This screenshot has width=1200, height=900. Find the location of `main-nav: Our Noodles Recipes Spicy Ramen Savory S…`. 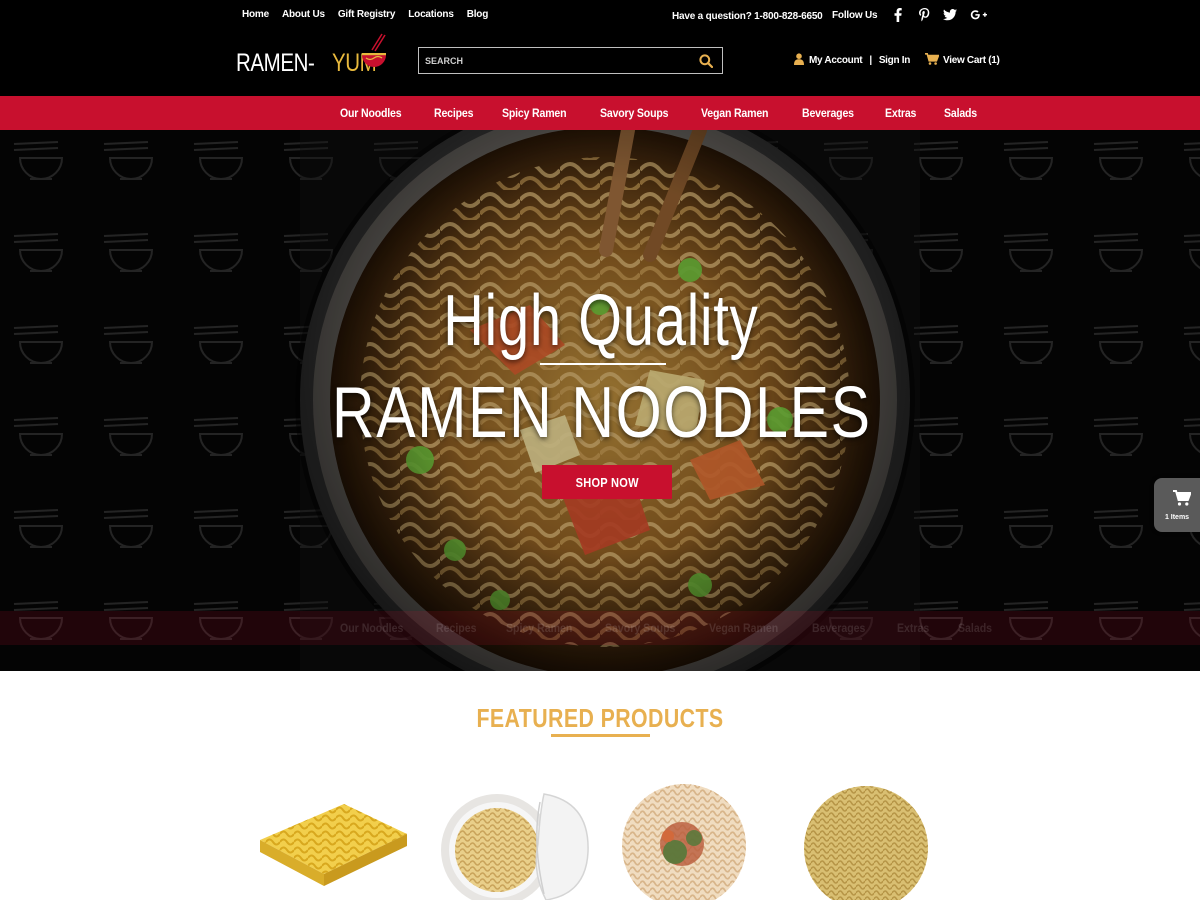

main-nav: Our Noodles Recipes Spicy Ramen Savory S… is located at coordinates (600, 113).